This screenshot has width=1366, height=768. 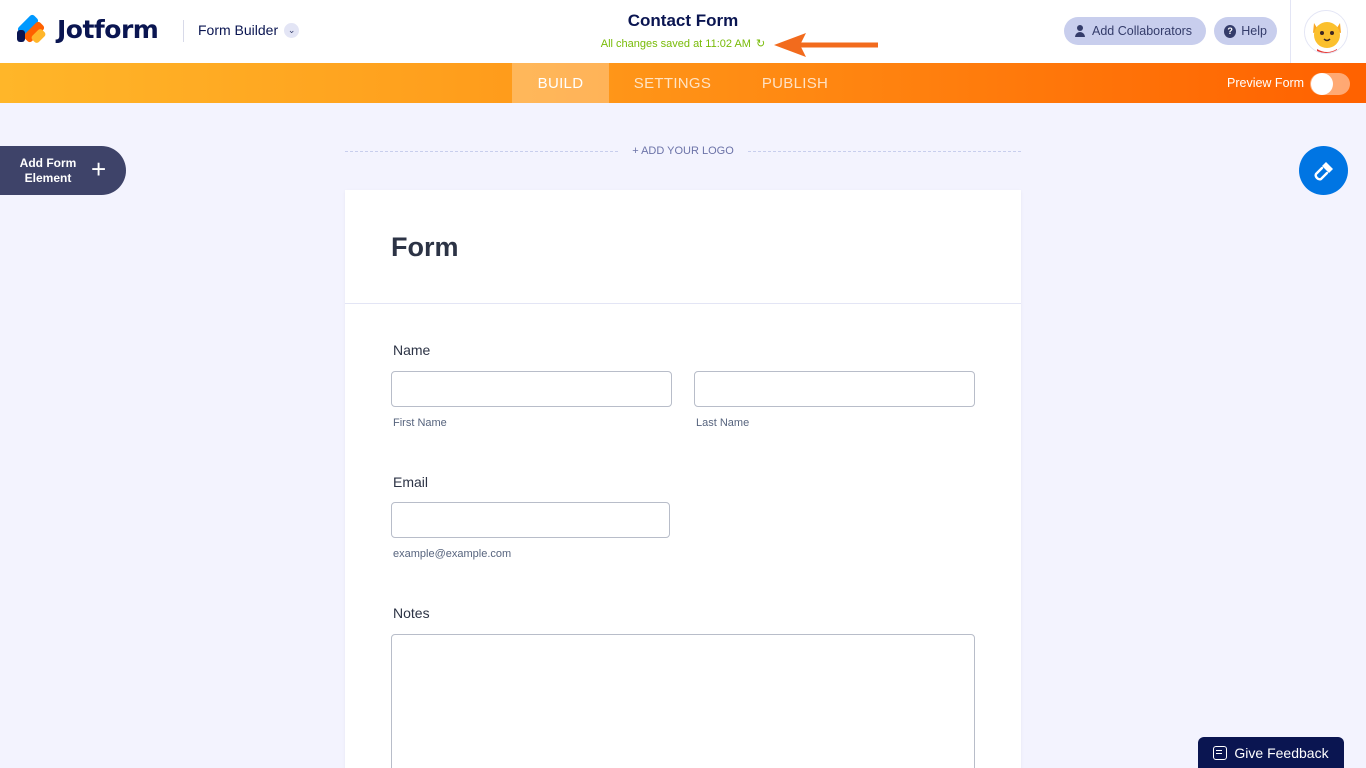 What do you see at coordinates (412, 350) in the screenshot?
I see `name-field-label: Name` at bounding box center [412, 350].